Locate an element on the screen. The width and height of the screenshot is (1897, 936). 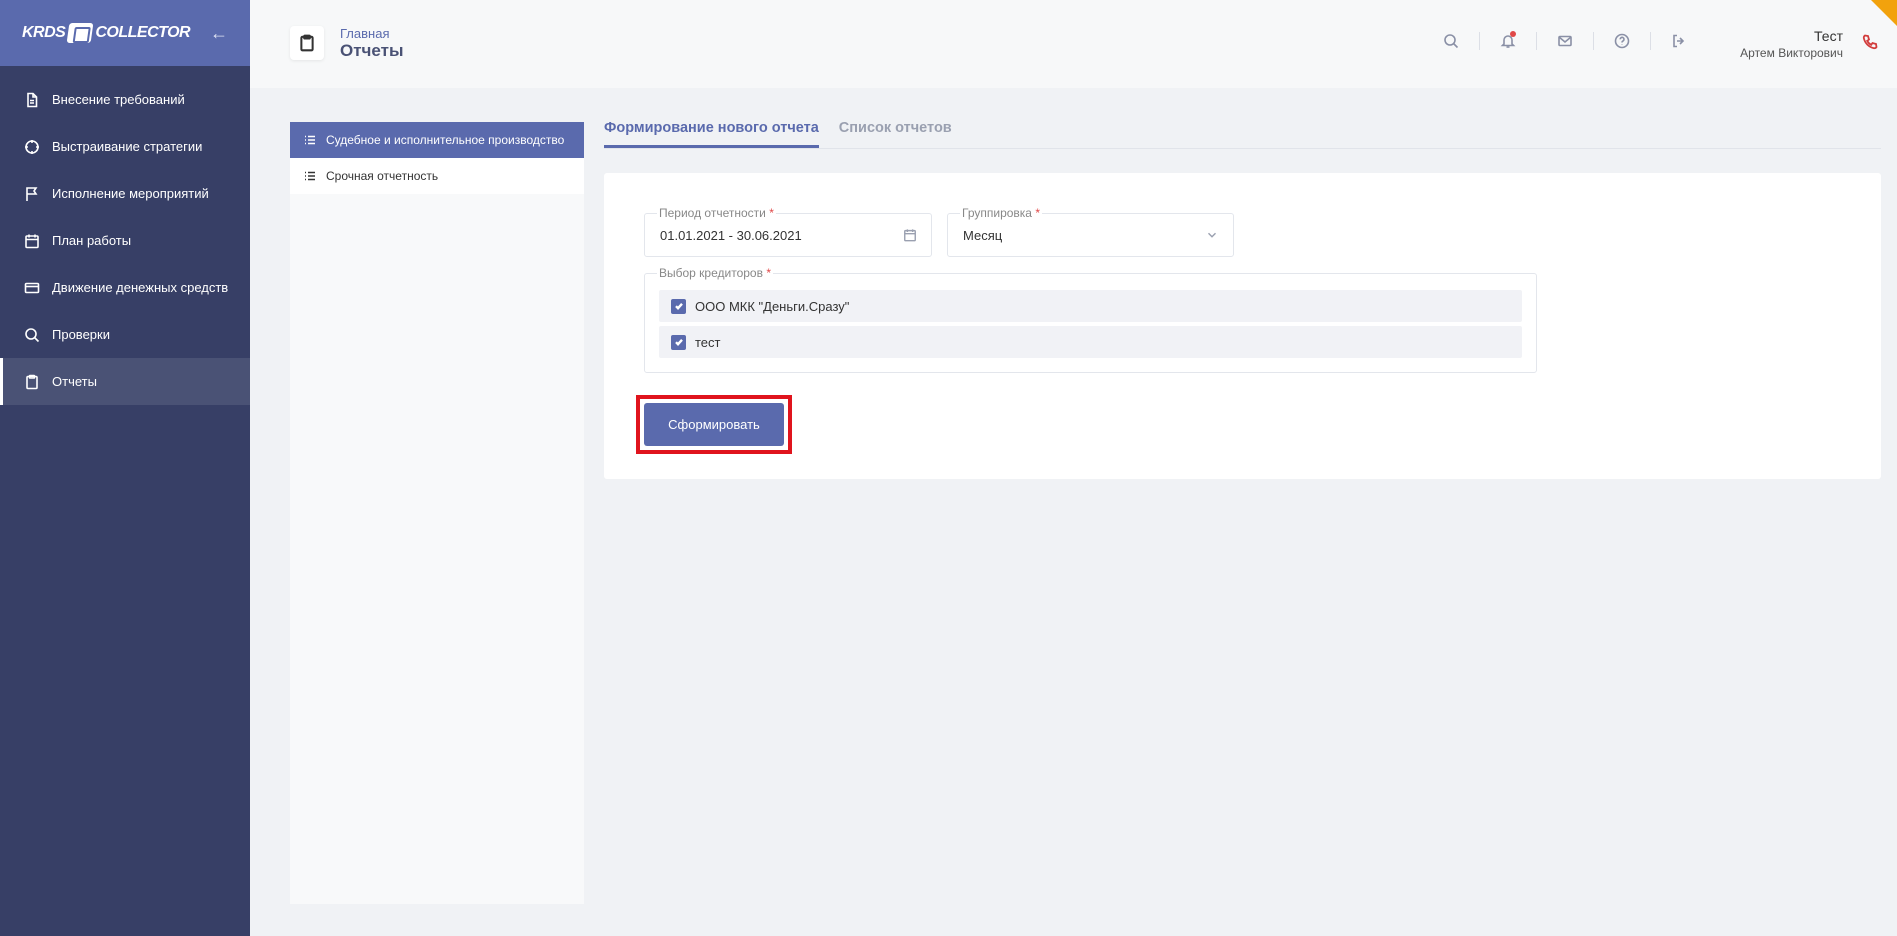
document-icon is located at coordinates (32, 99).